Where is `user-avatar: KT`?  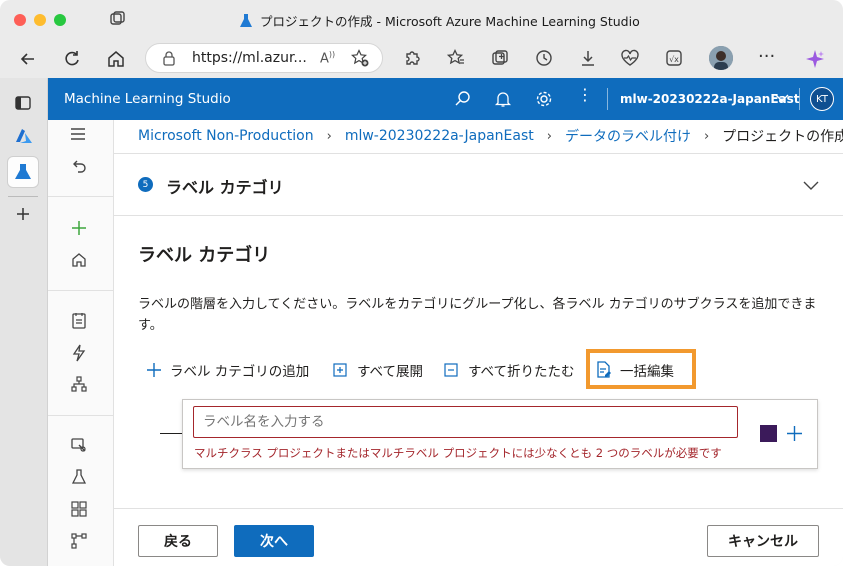 user-avatar: KT is located at coordinates (822, 99).